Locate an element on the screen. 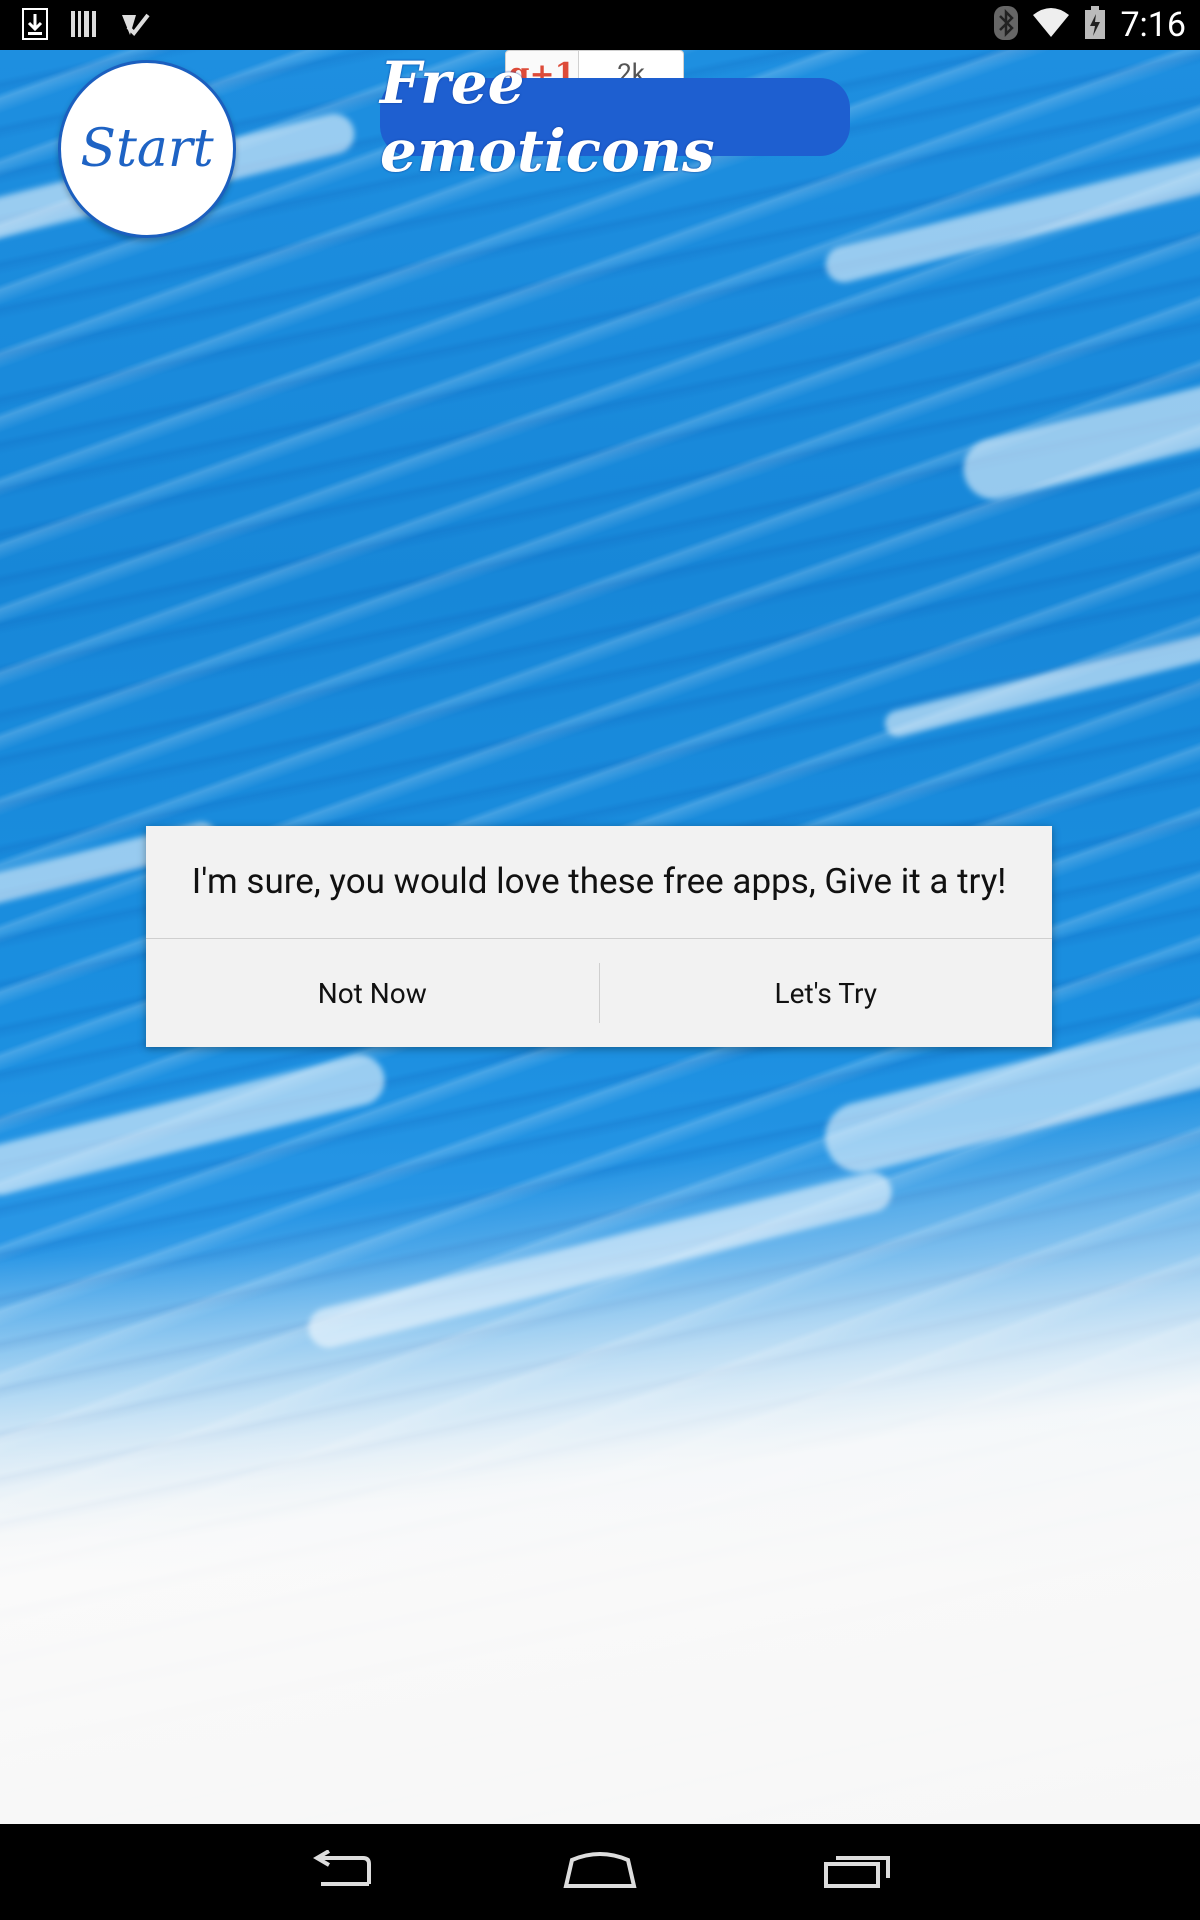 The width and height of the screenshot is (1200, 1920). notification-icons is located at coordinates (86, 26).